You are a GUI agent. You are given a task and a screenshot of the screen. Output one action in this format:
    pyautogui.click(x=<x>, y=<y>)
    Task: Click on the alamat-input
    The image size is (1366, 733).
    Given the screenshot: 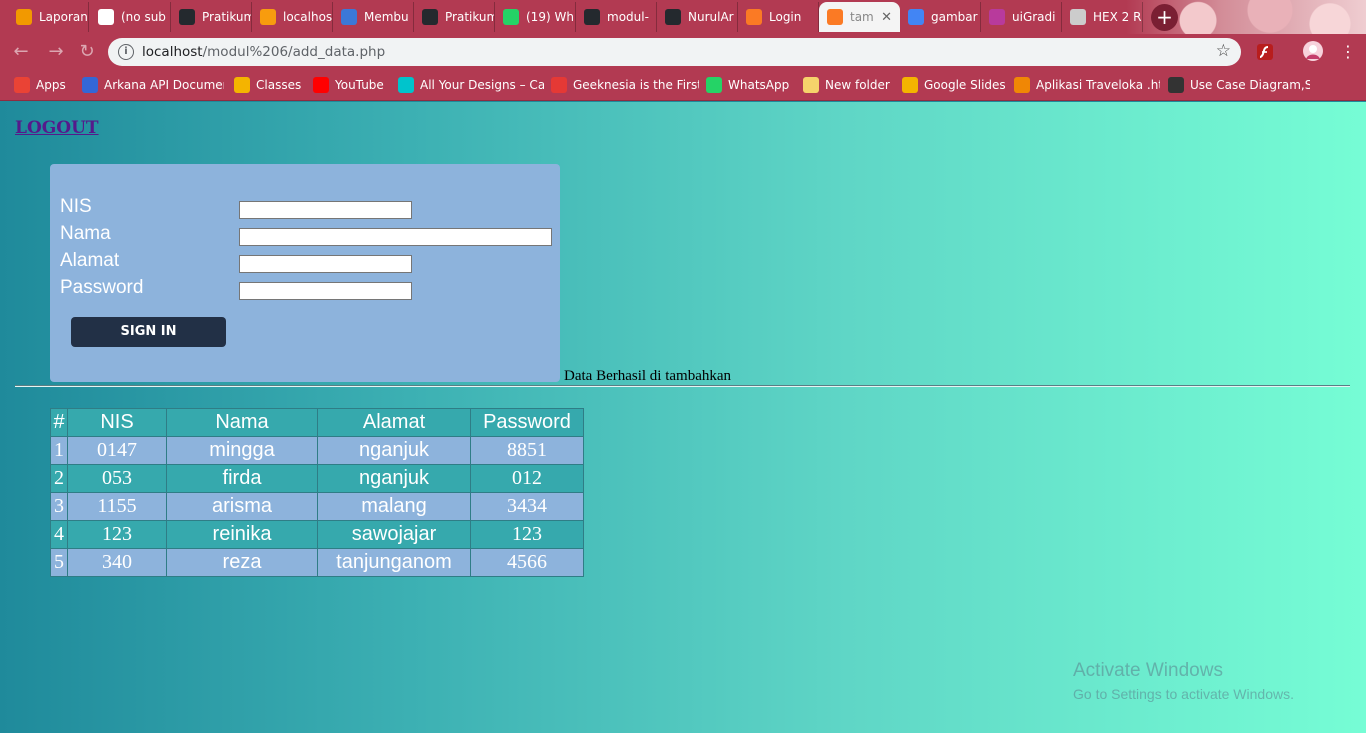 What is the action you would take?
    pyautogui.click(x=325, y=264)
    